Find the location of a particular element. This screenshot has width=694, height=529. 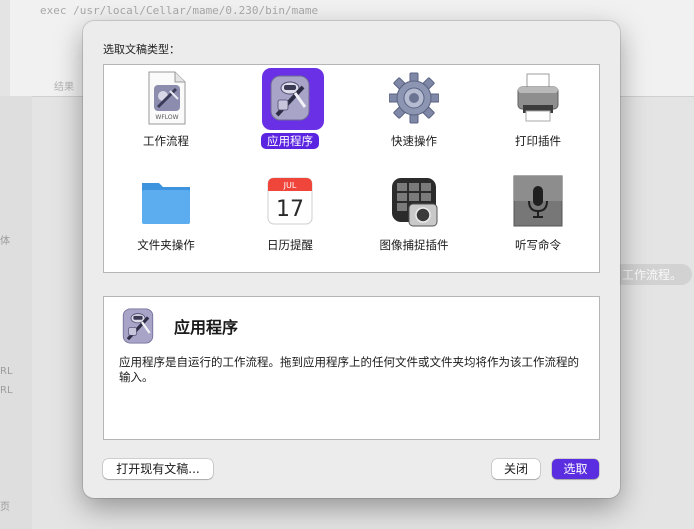

workflow-file-icon: WFLOW is located at coordinates (166, 98).